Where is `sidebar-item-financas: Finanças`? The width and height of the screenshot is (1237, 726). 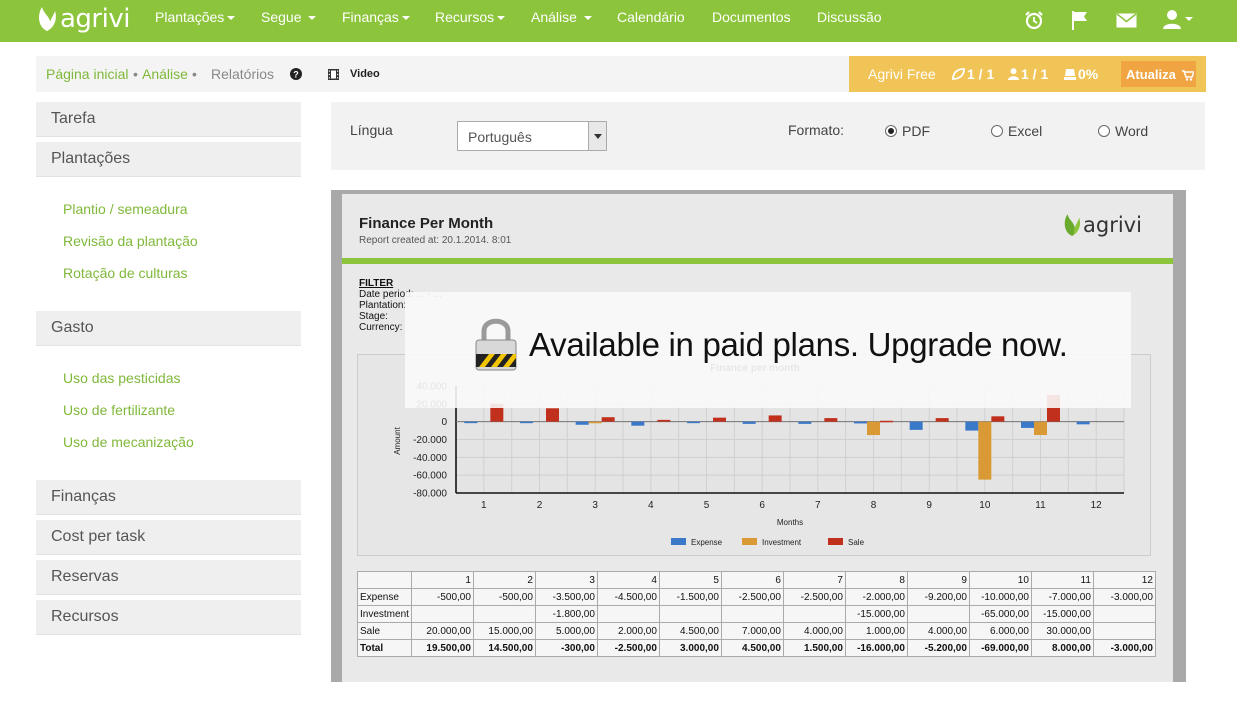 sidebar-item-financas: Finanças is located at coordinates (168, 497).